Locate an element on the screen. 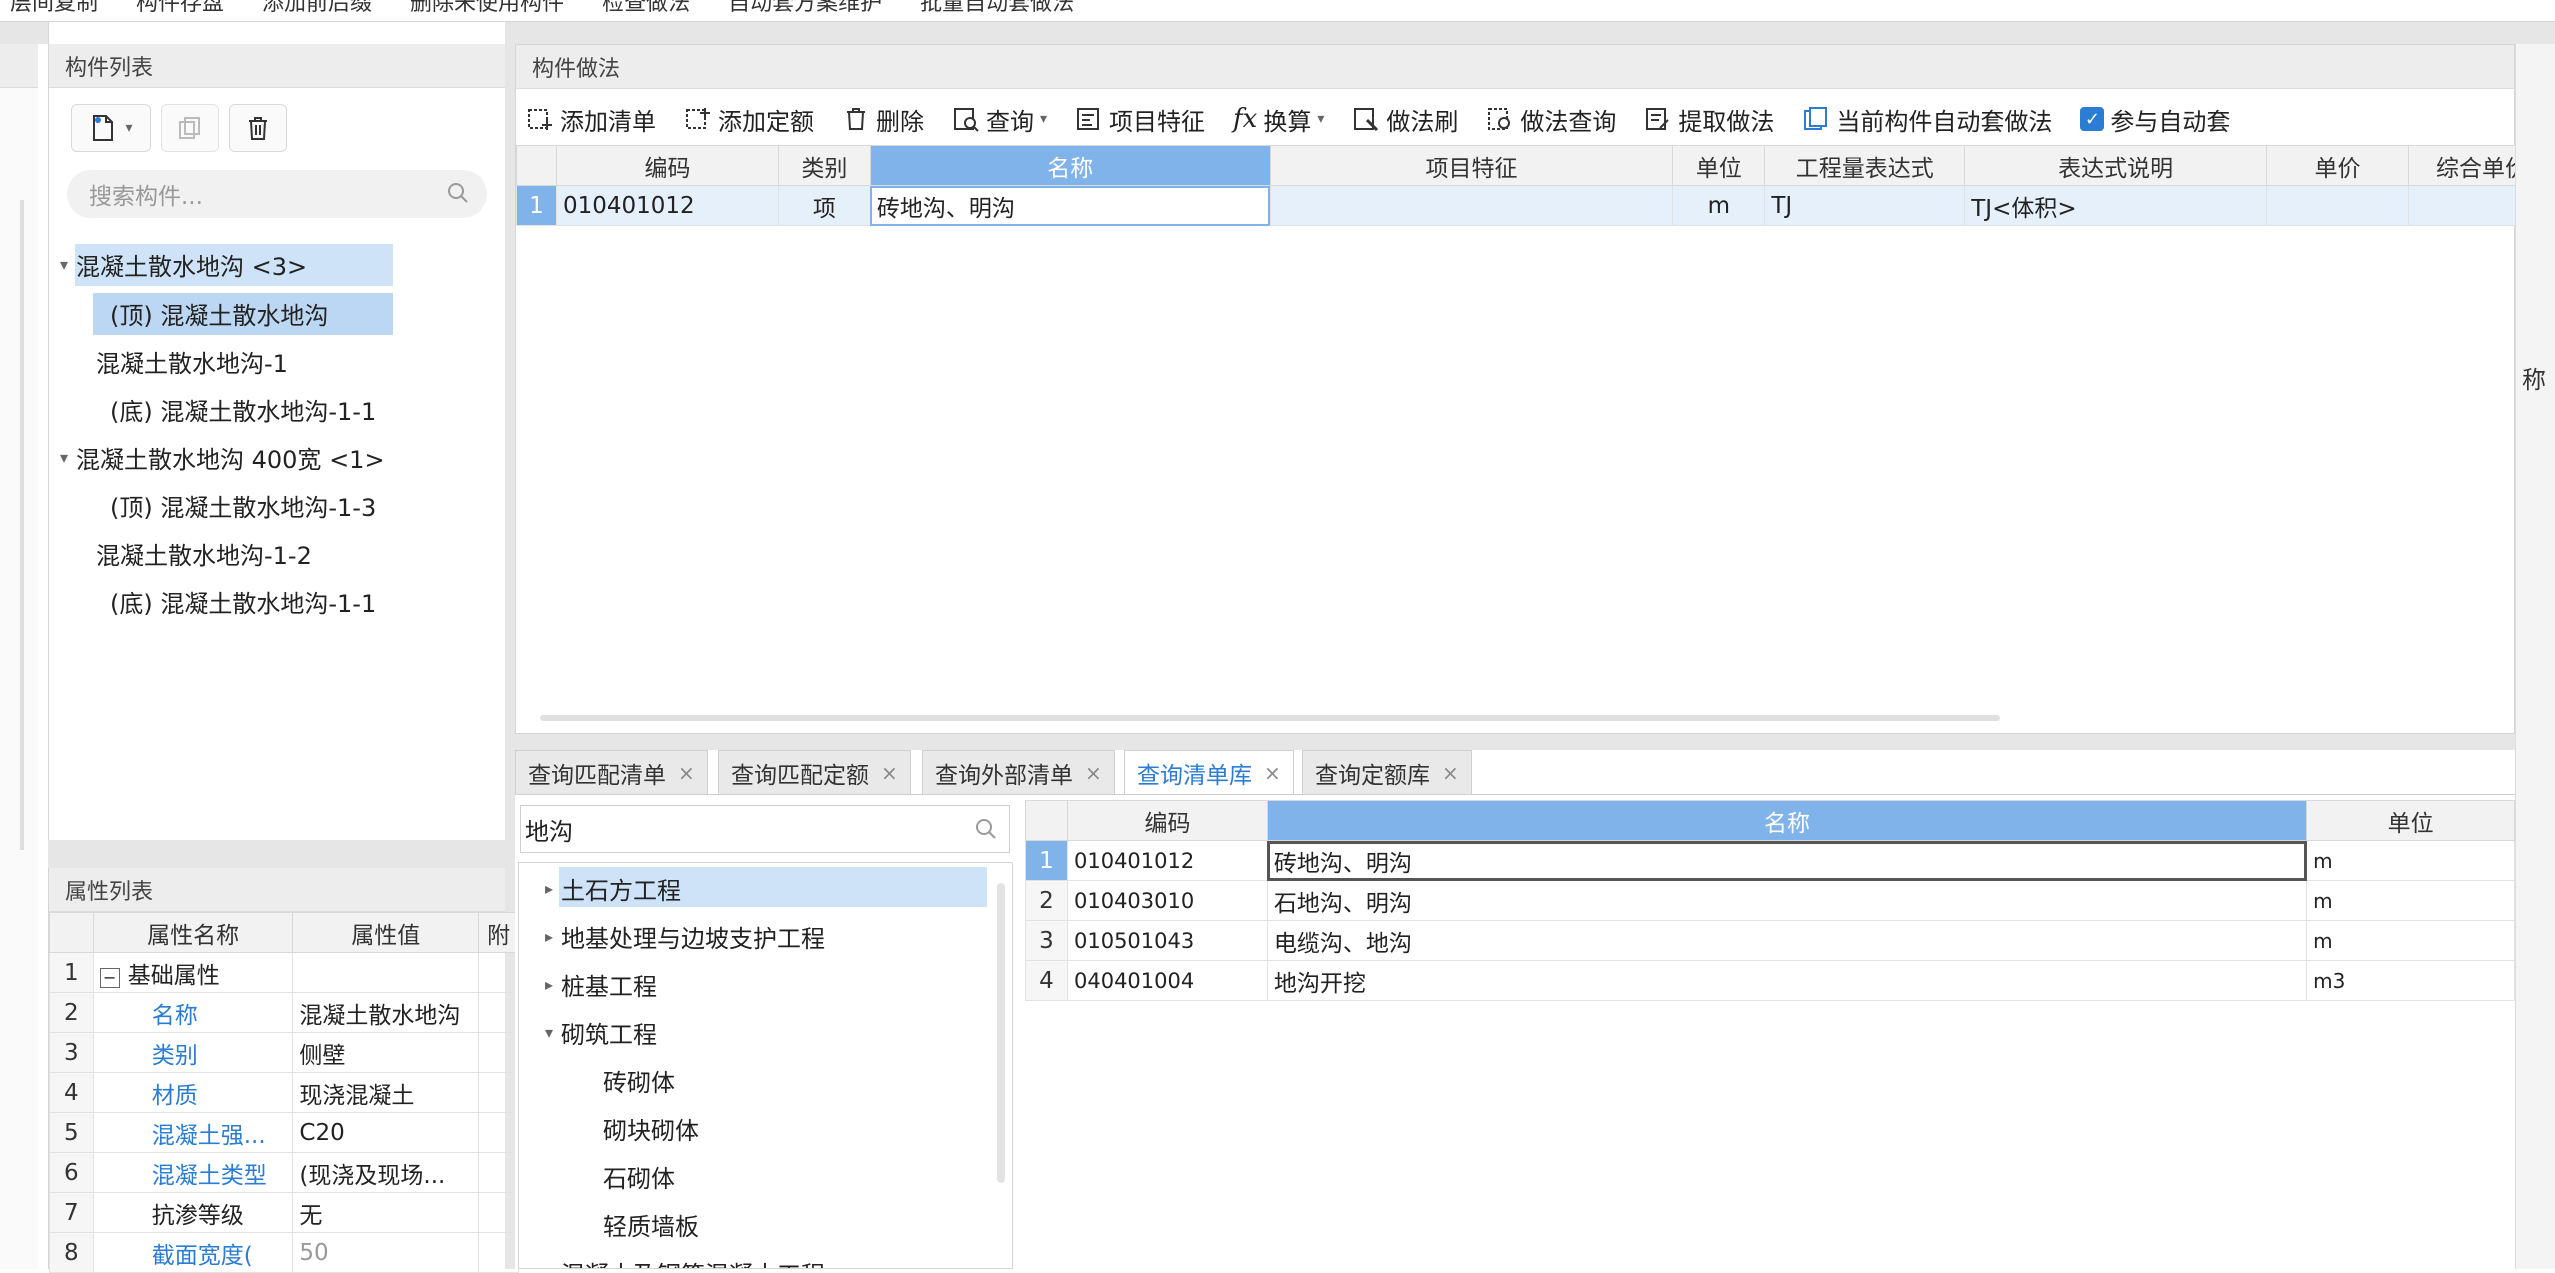  property-row: 5 混凝土强... C20 is located at coordinates (284, 1133).